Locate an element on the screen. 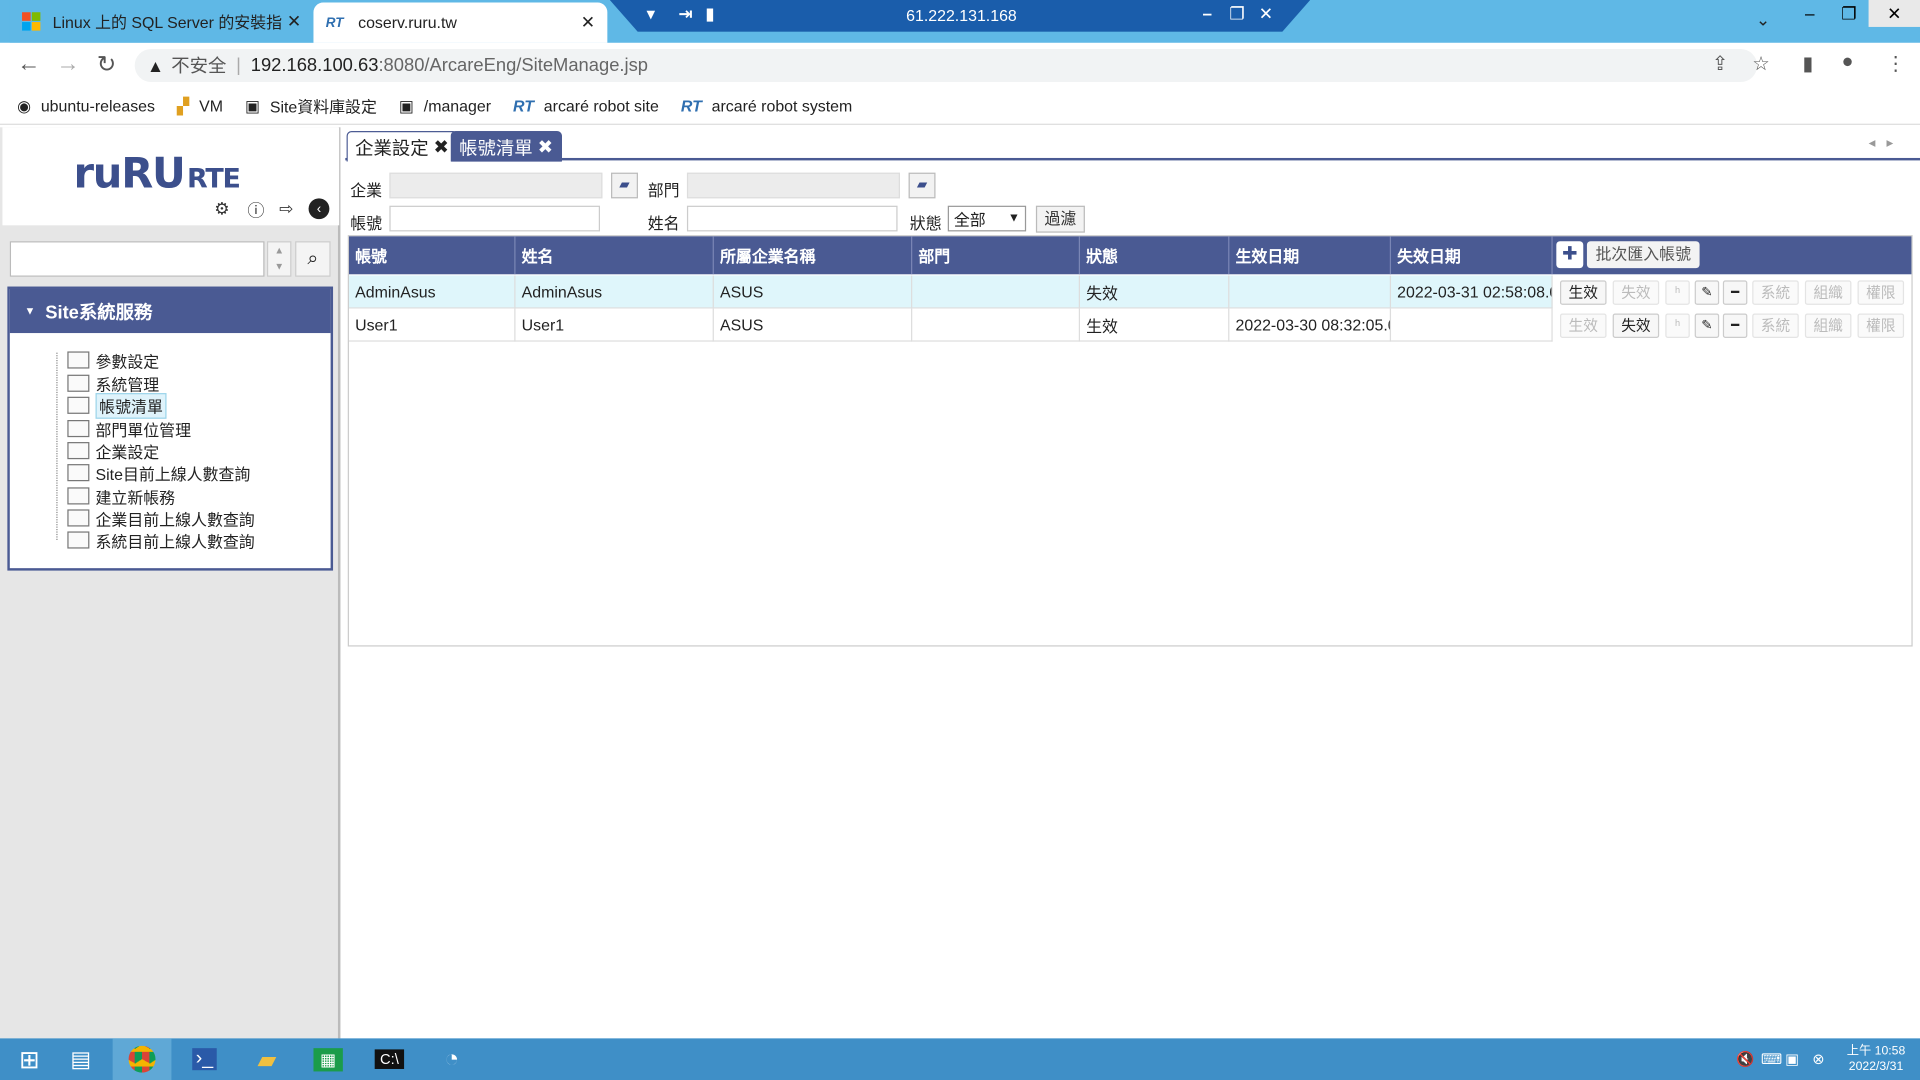 The width and height of the screenshot is (1920, 1080). logout-icon: ⇨ is located at coordinates (286, 208).